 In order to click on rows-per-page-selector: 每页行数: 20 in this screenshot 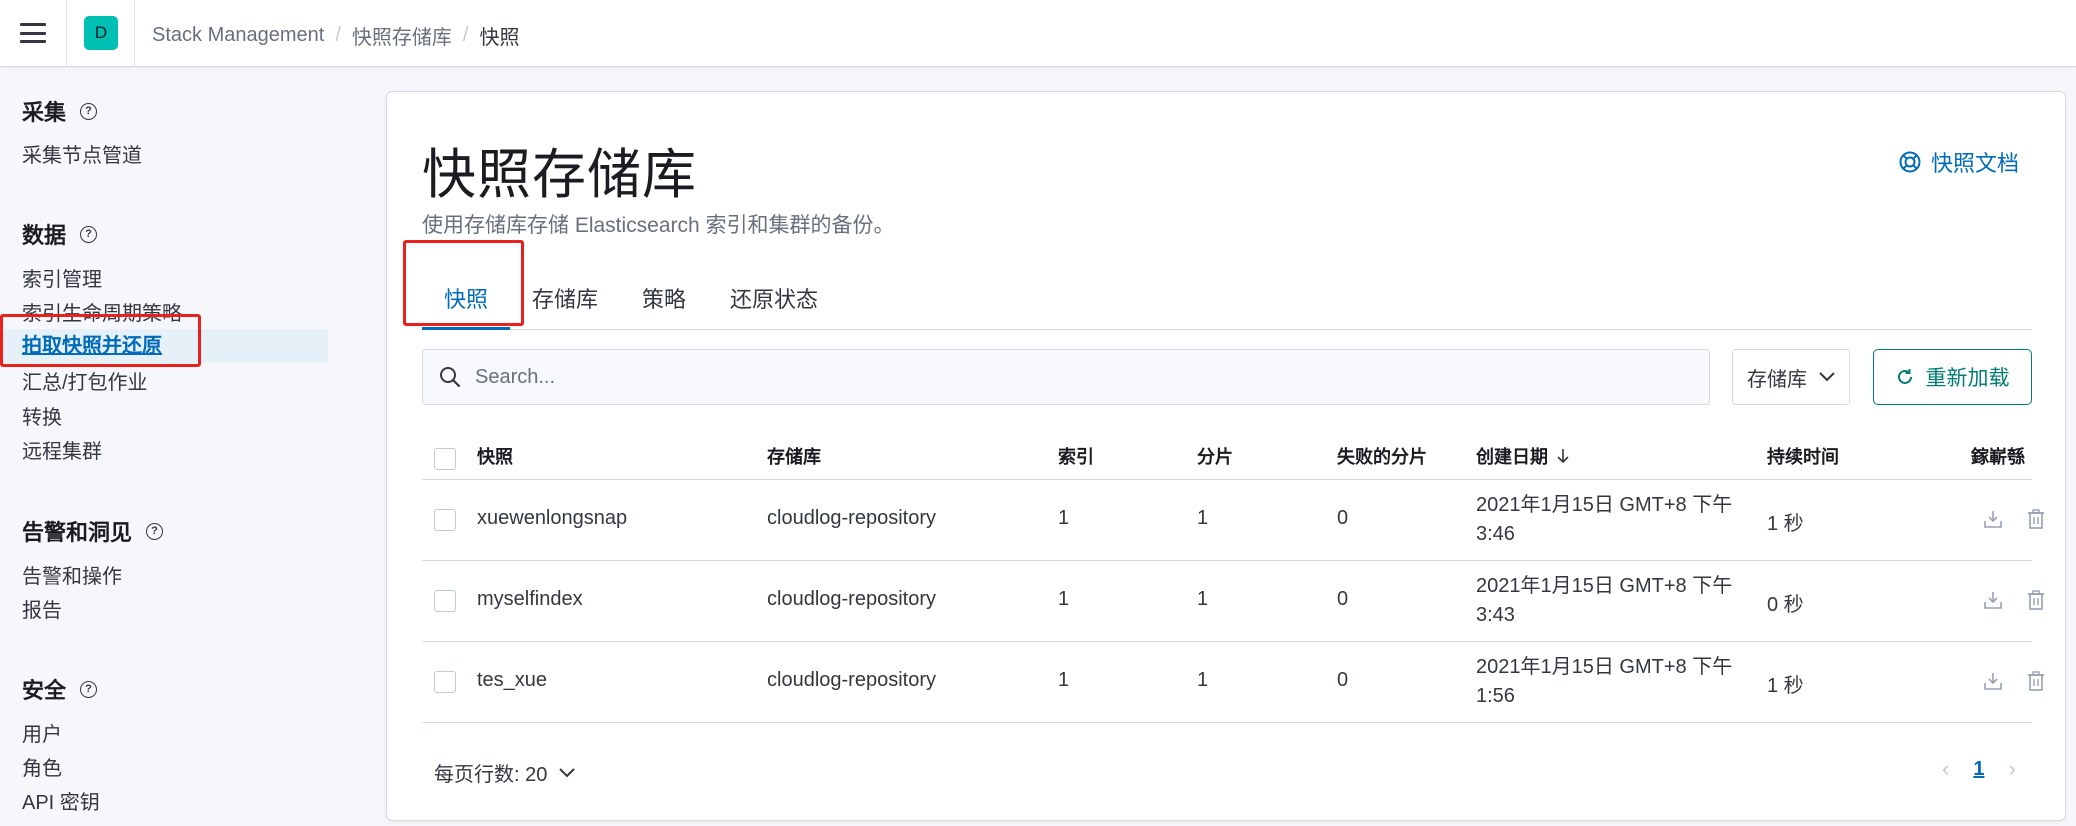, I will do `click(505, 772)`.